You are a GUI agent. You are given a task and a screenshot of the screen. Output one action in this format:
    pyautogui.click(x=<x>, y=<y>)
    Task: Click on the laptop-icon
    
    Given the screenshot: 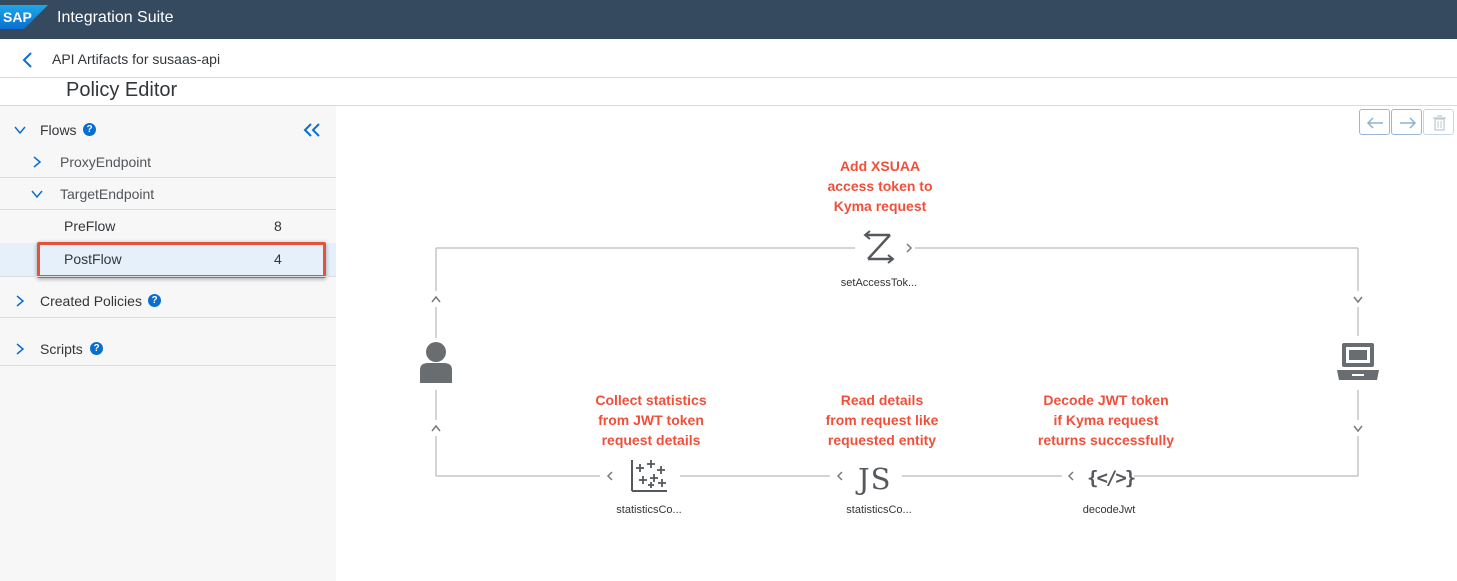 What is the action you would take?
    pyautogui.click(x=1358, y=361)
    